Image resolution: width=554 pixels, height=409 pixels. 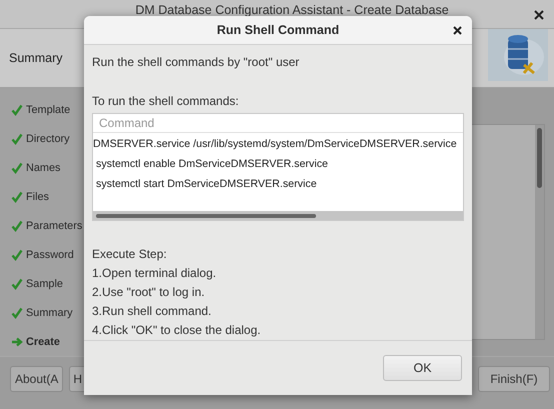 What do you see at coordinates (155, 273) in the screenshot?
I see `step-instruction: 1.Open terminal dialog.` at bounding box center [155, 273].